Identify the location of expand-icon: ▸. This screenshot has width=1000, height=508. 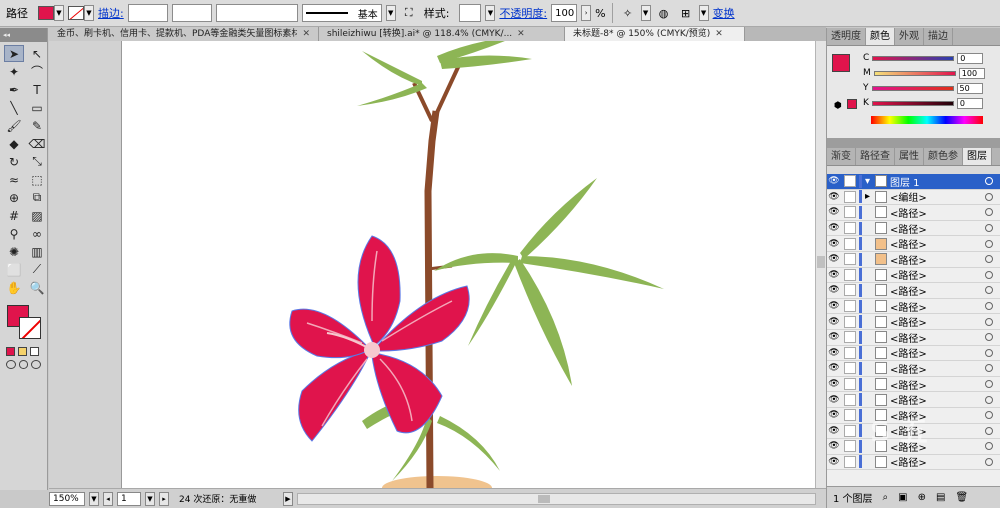
(870, 196).